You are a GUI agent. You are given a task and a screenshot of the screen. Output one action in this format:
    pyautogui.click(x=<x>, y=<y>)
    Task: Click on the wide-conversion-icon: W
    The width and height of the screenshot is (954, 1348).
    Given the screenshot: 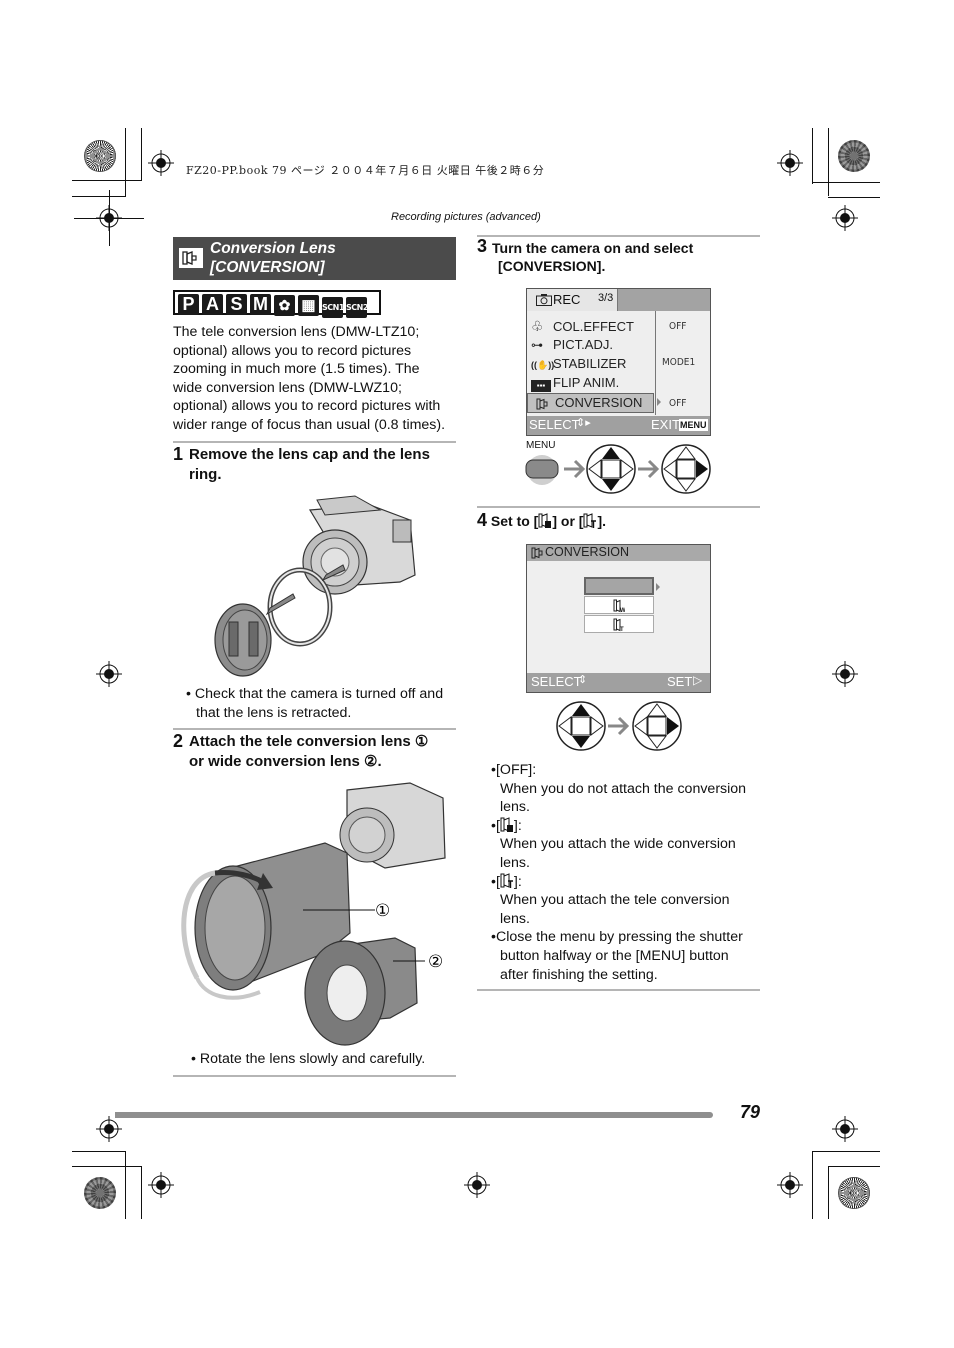 What is the action you would take?
    pyautogui.click(x=619, y=606)
    